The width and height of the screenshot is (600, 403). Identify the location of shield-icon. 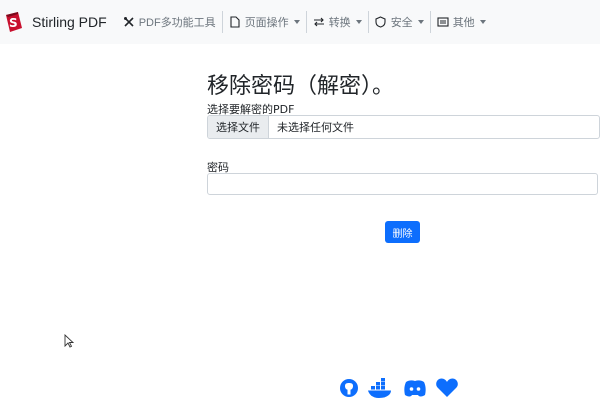
(381, 22).